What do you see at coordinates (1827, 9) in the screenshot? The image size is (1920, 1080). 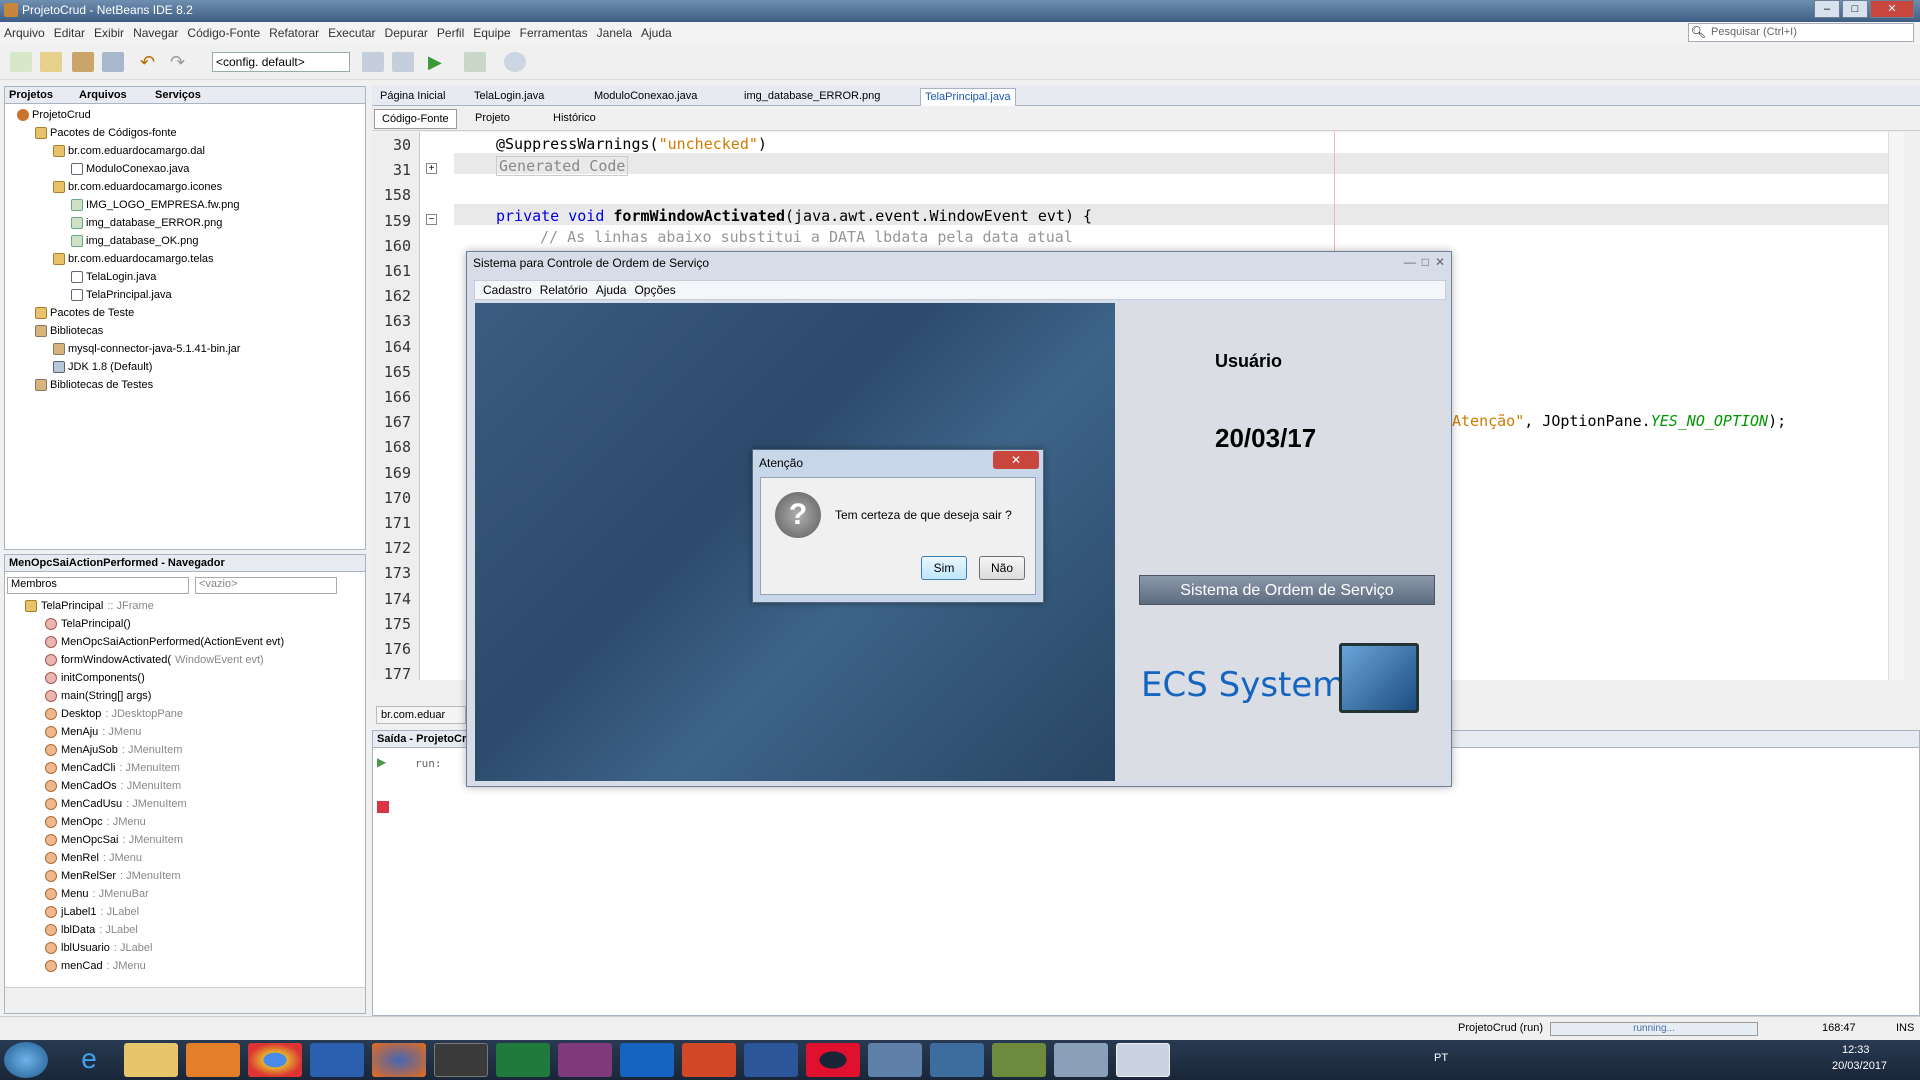 I see `minimize-button: –` at bounding box center [1827, 9].